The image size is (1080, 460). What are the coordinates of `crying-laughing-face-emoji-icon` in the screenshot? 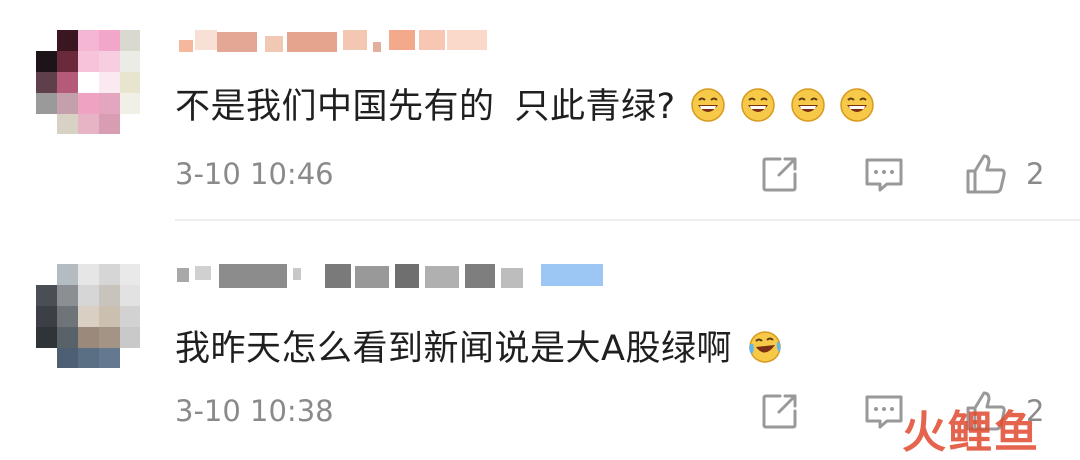 It's located at (764, 347).